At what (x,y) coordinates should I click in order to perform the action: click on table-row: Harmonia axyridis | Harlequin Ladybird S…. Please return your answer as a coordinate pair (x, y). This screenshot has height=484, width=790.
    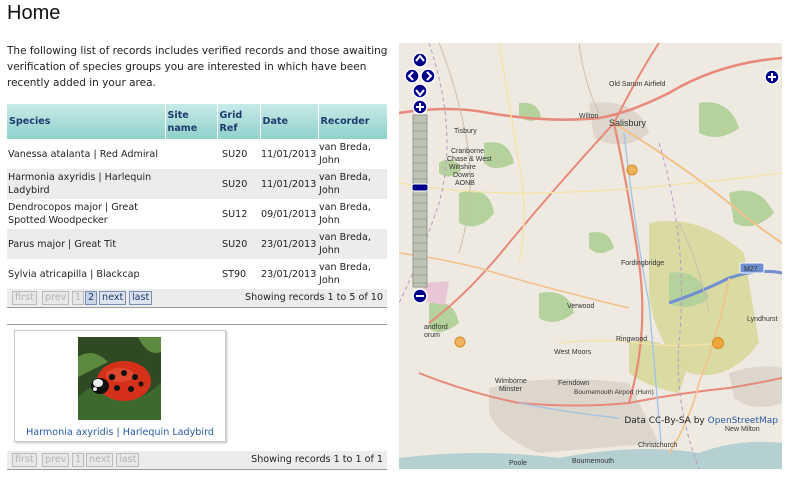
    Looking at the image, I should click on (197, 184).